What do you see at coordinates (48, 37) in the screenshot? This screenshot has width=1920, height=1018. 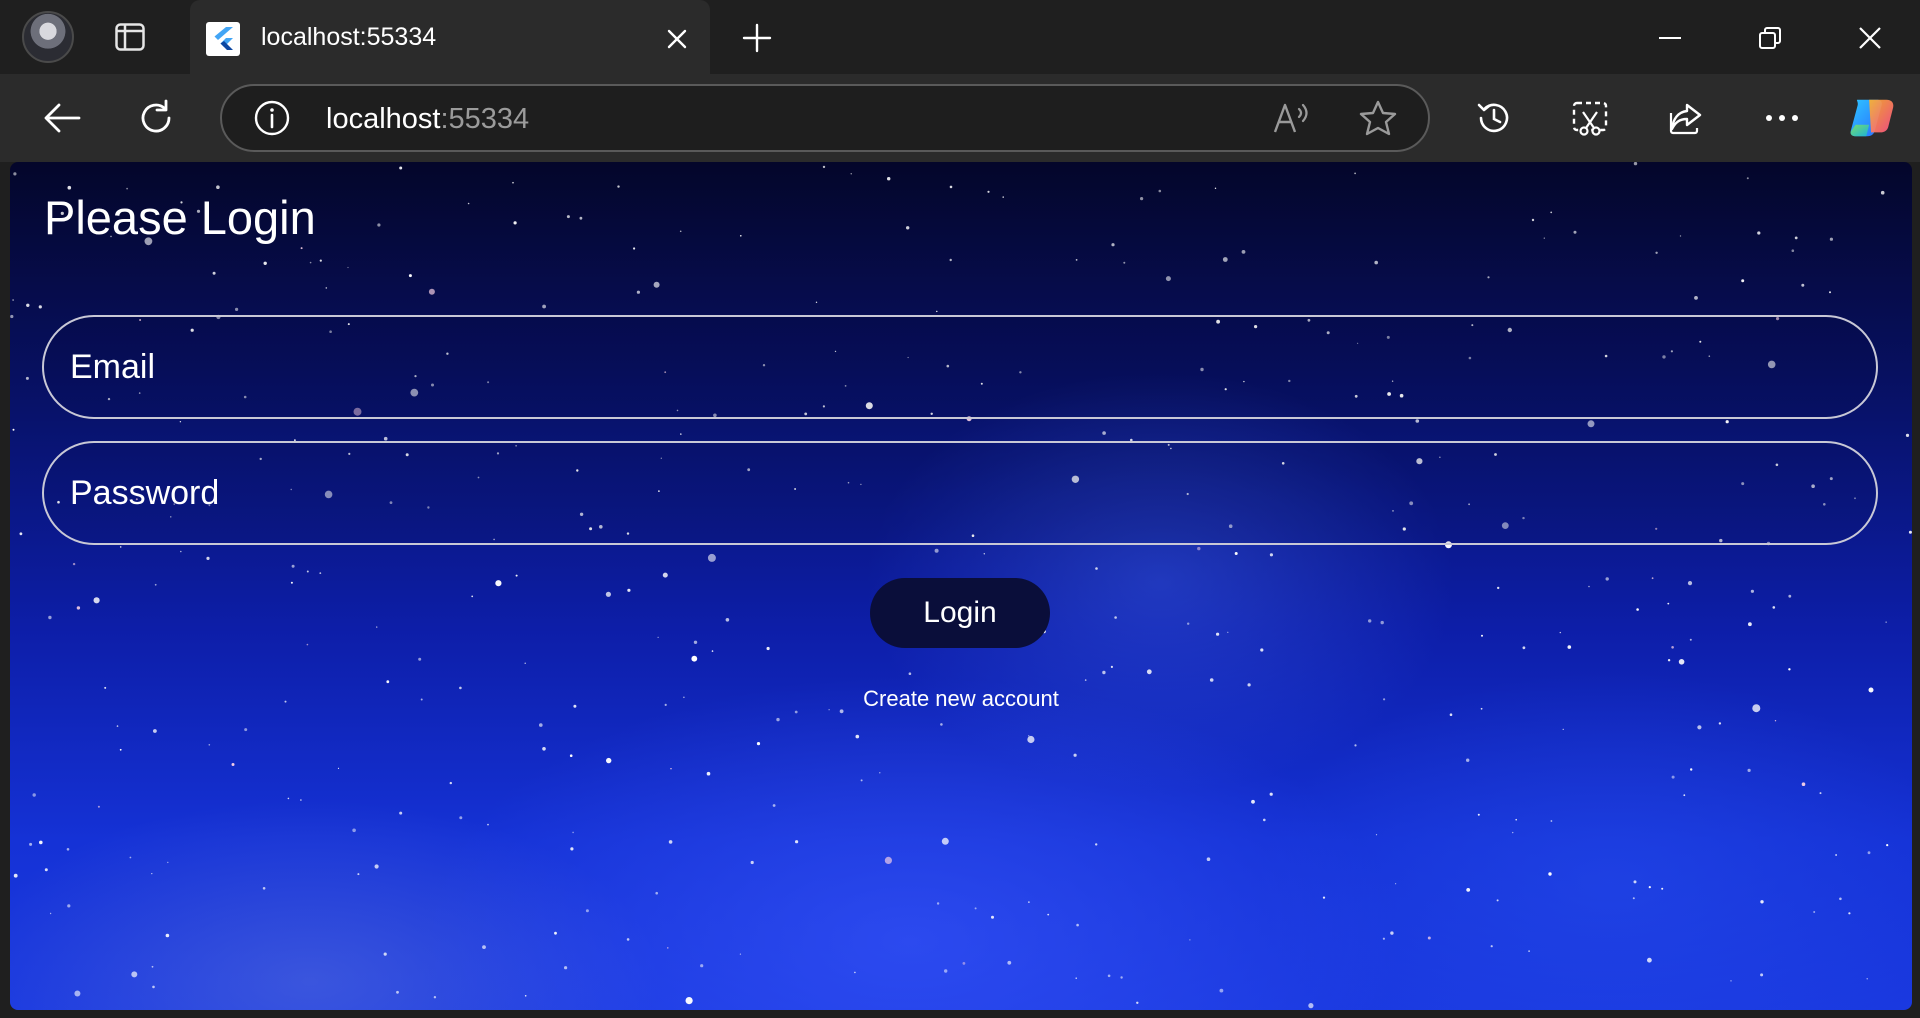 I see `profile-avatar` at bounding box center [48, 37].